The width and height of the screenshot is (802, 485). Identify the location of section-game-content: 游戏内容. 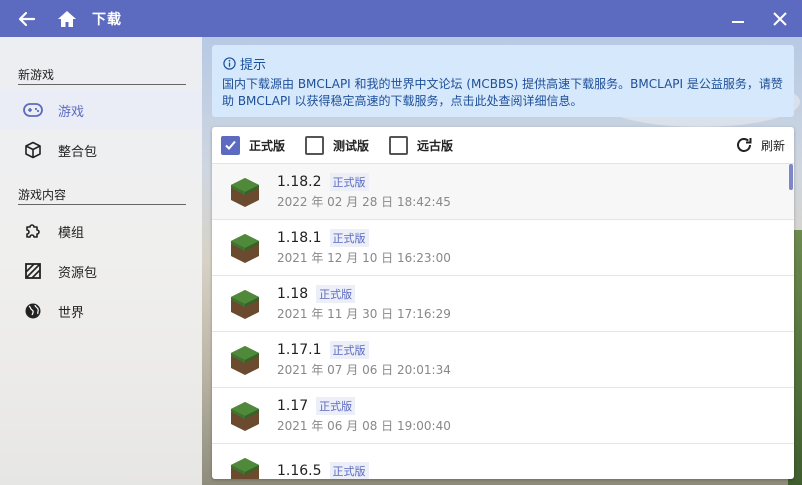
(42, 195).